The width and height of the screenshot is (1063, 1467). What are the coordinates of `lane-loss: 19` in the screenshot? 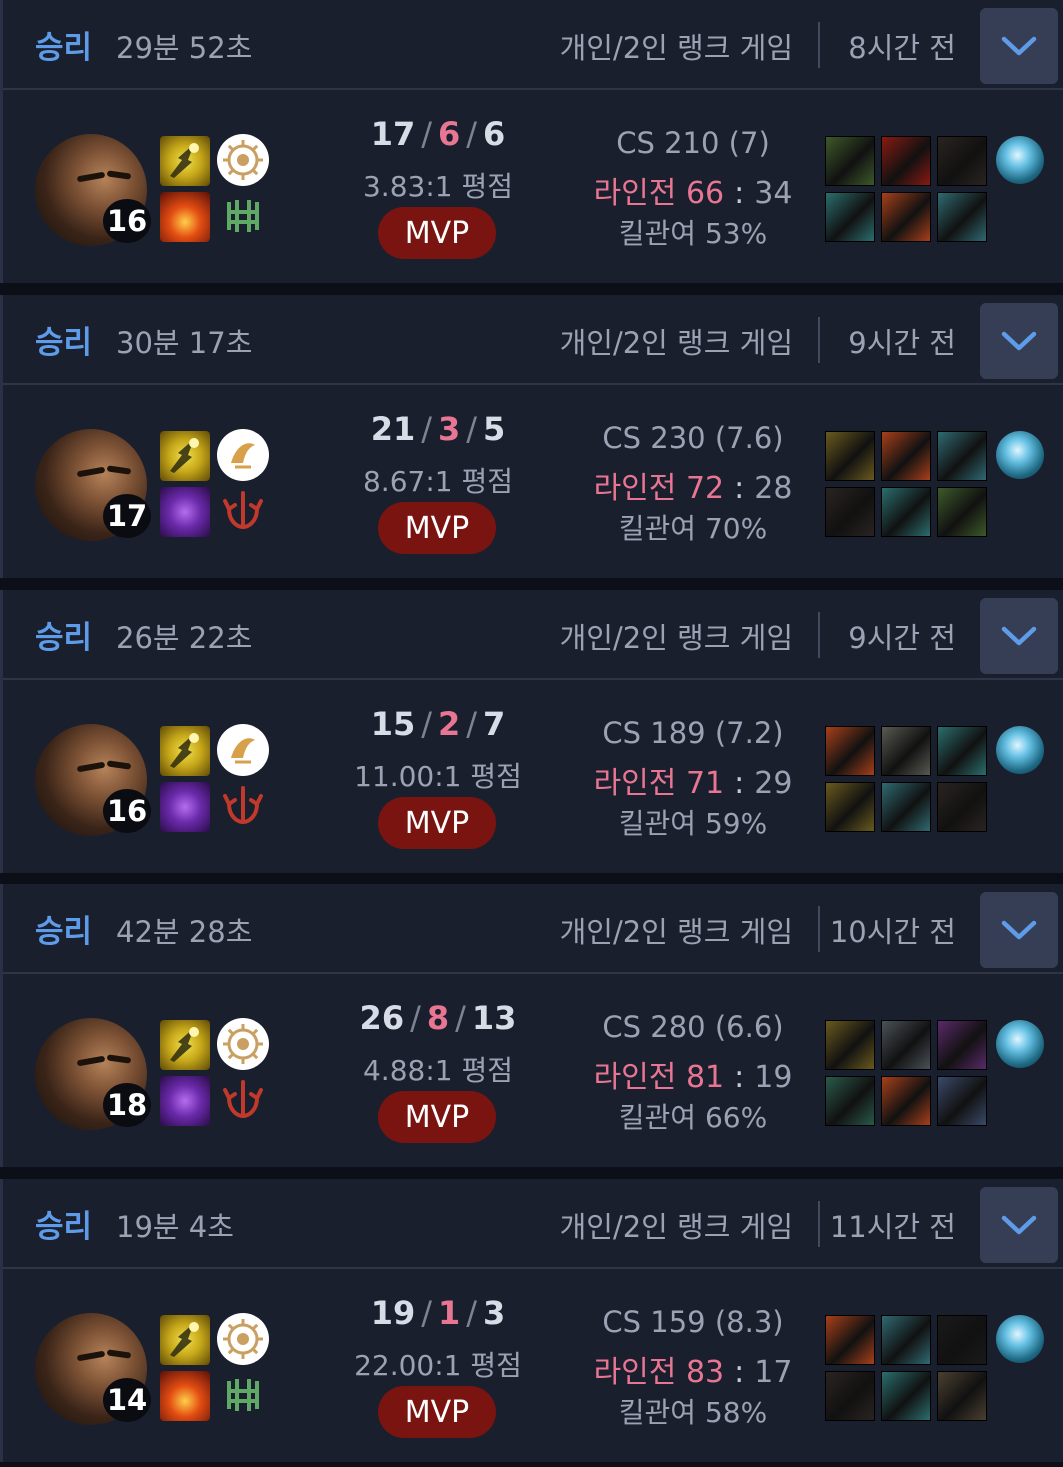 It's located at (773, 1077).